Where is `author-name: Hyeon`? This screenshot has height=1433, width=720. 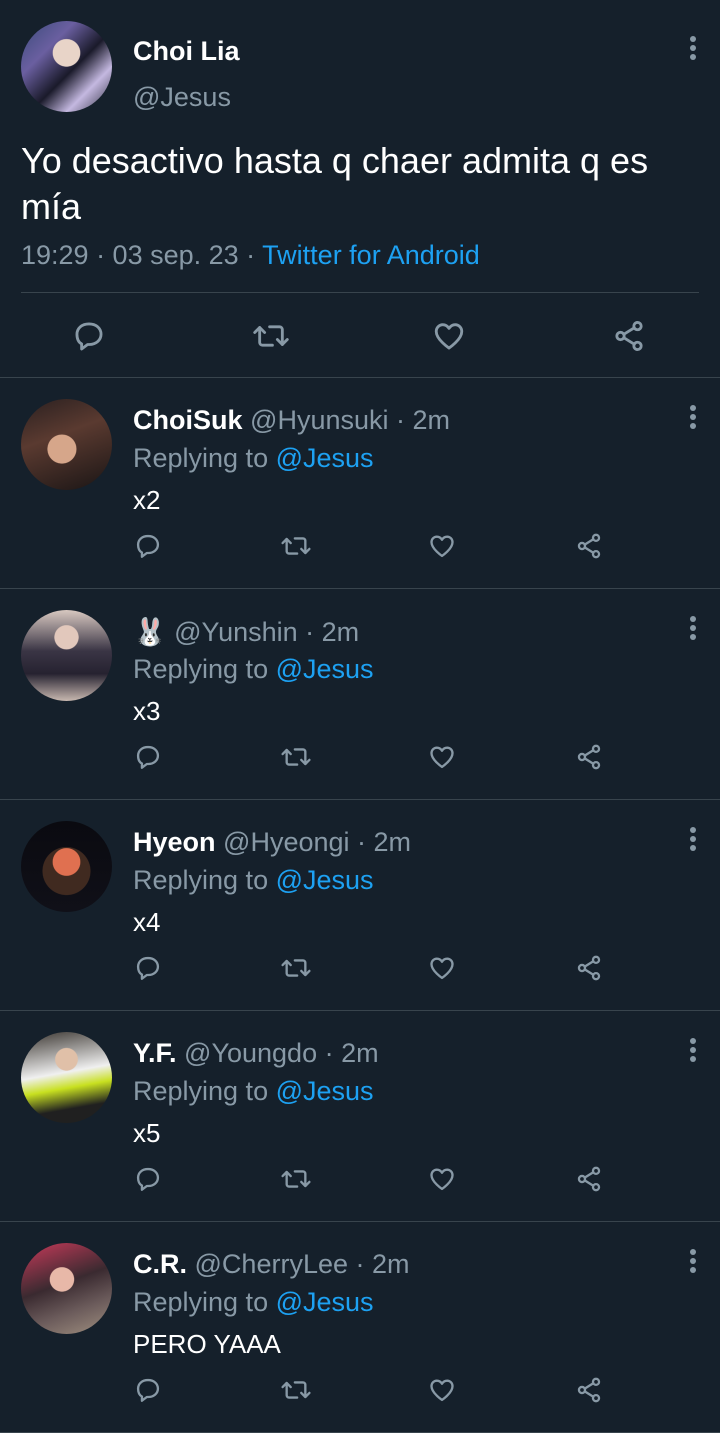 author-name: Hyeon is located at coordinates (174, 842).